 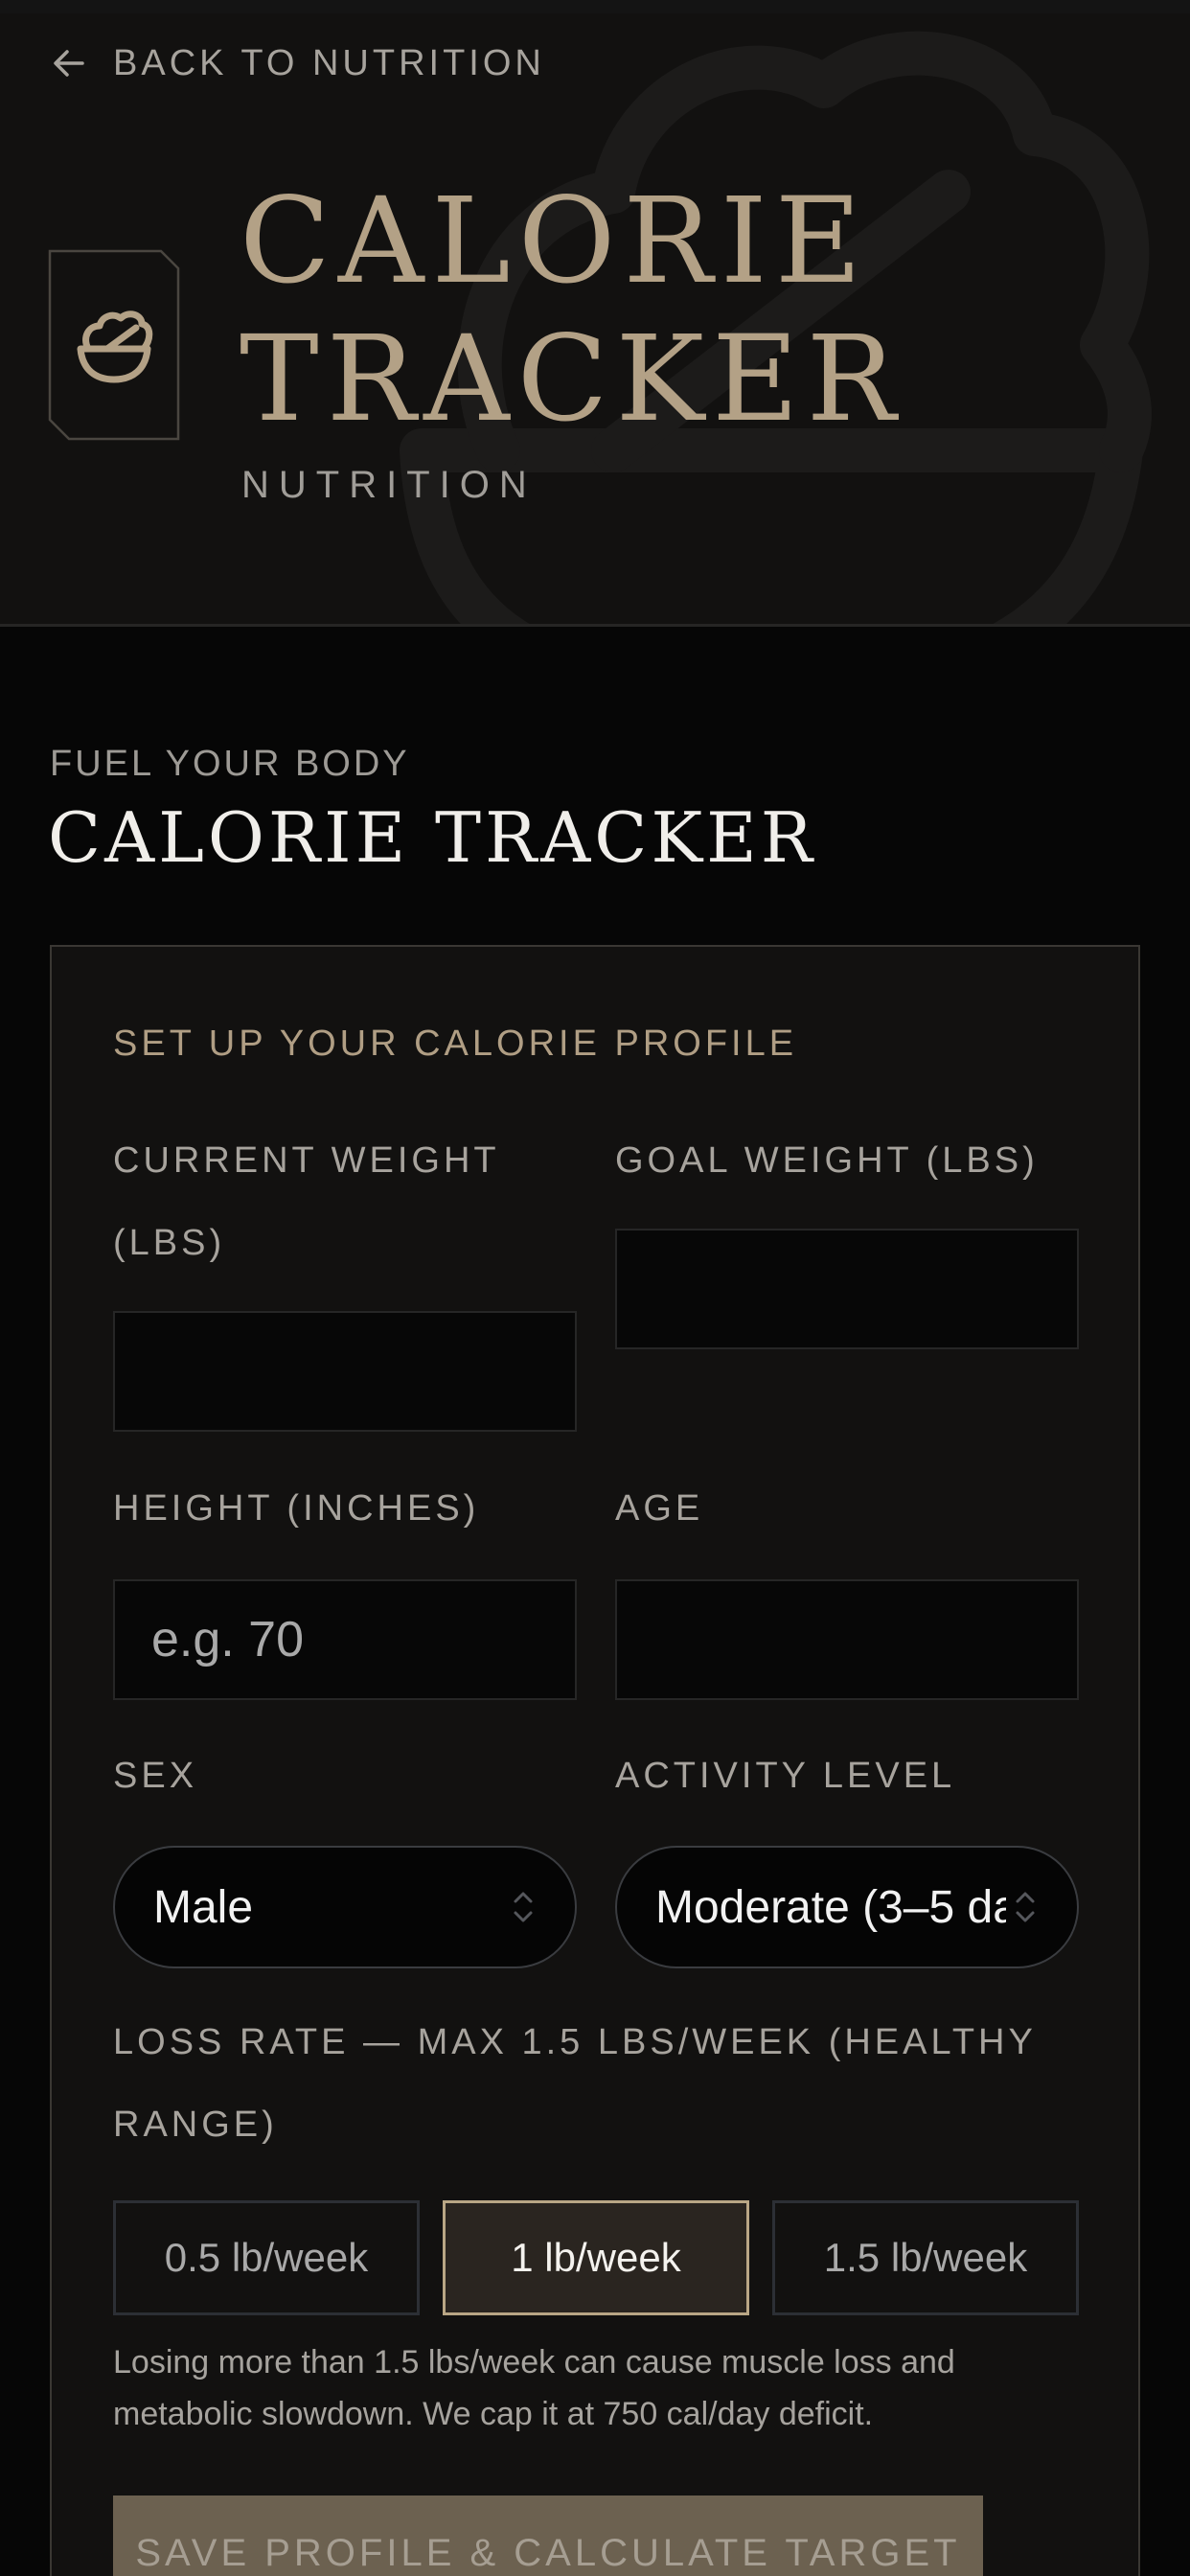 What do you see at coordinates (389, 485) in the screenshot?
I see `category-label: NUTRITION` at bounding box center [389, 485].